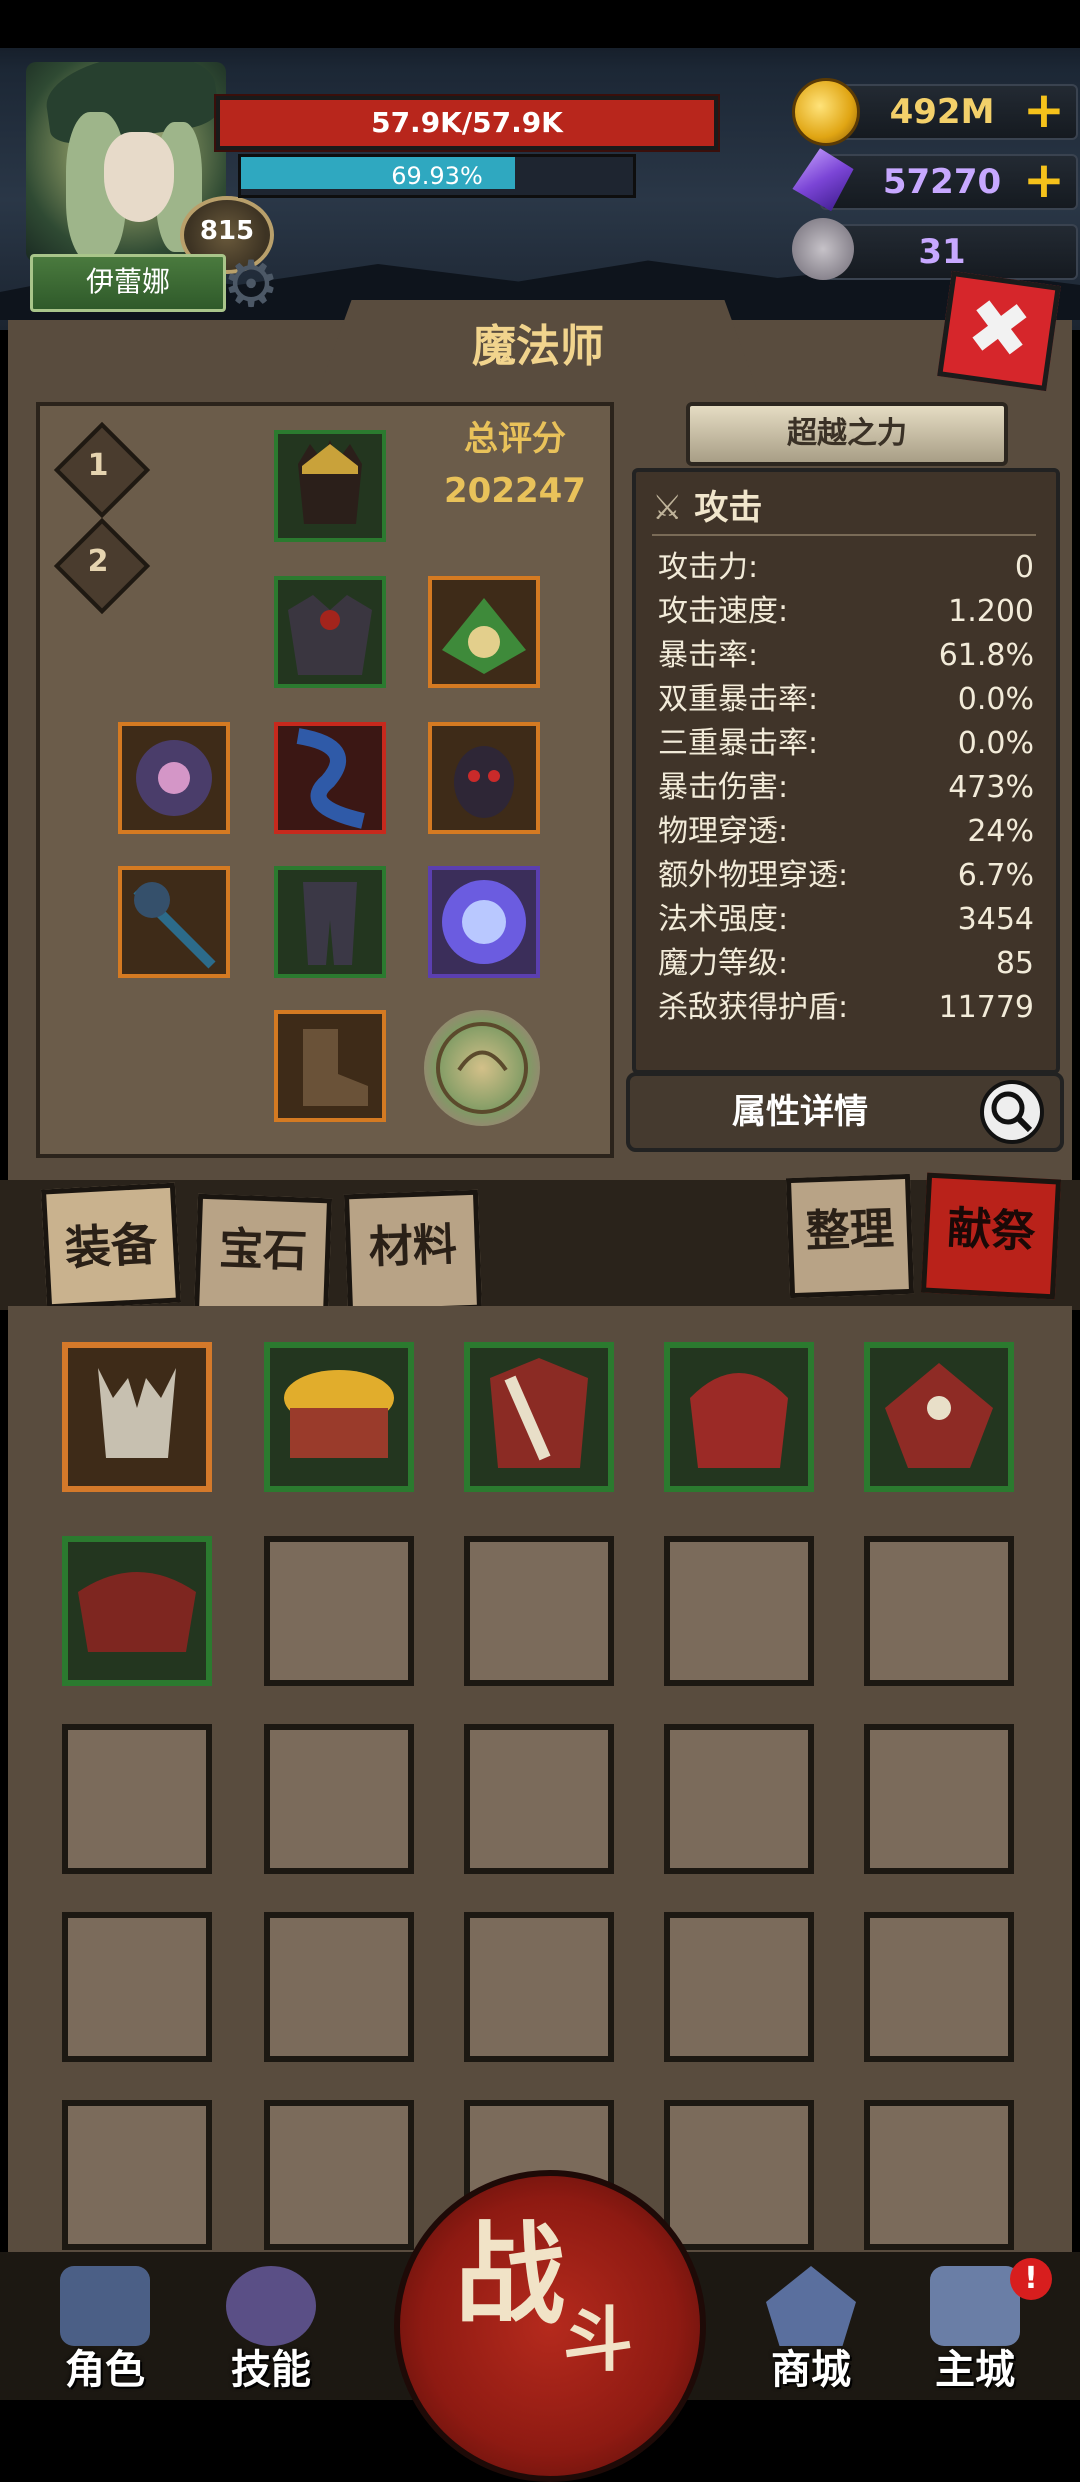 The image size is (1080, 2482). What do you see at coordinates (174, 925) in the screenshot?
I see `dragon-staff-icon` at bounding box center [174, 925].